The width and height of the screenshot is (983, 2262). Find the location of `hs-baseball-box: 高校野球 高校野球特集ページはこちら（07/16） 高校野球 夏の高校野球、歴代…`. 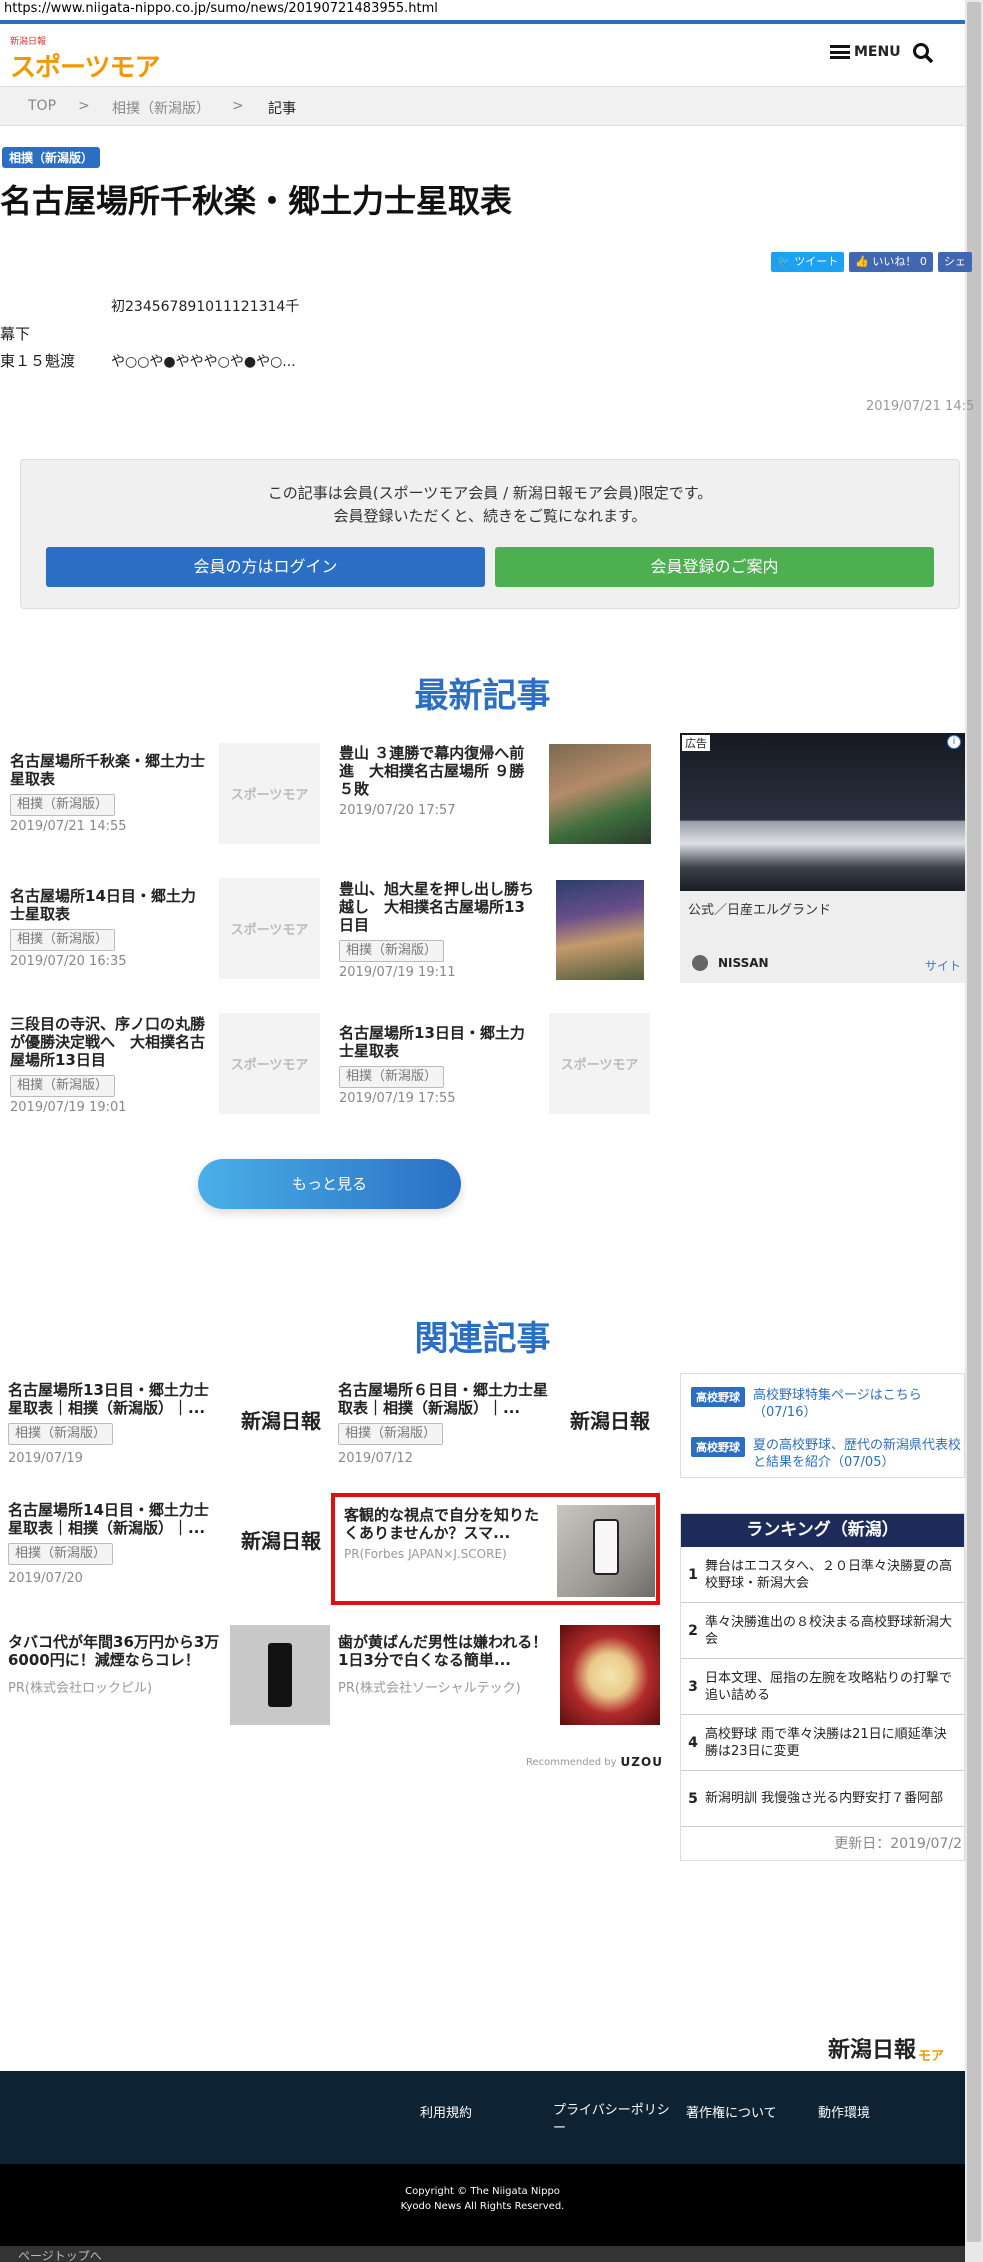

hs-baseball-box: 高校野球 高校野球特集ページはこちら（07/16） 高校野球 夏の高校野球、歴代… is located at coordinates (822, 1425).